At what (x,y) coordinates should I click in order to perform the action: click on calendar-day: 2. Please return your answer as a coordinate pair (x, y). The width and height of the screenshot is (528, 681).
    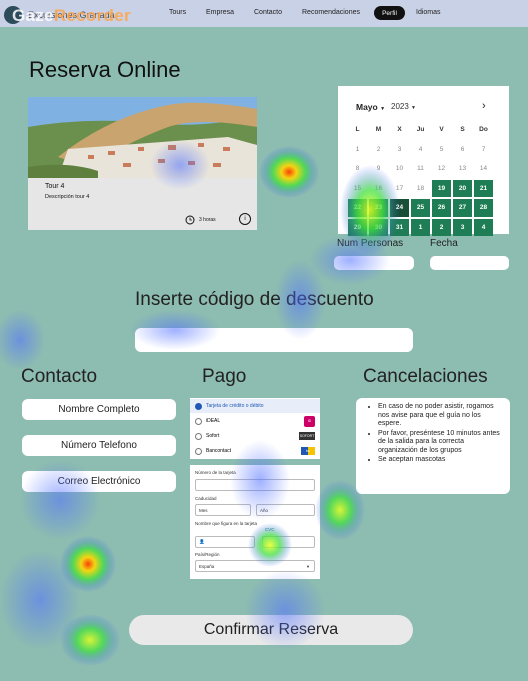
    Looking at the image, I should click on (441, 227).